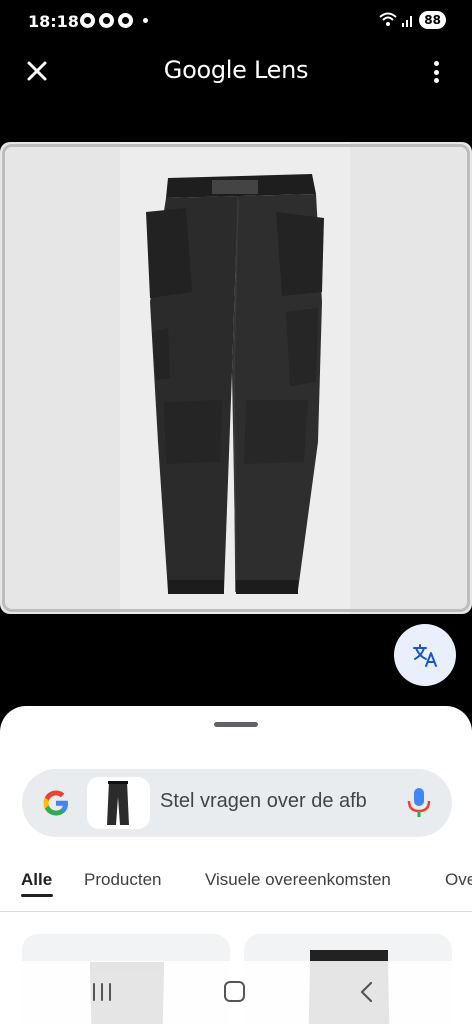 This screenshot has height=1024, width=472. Describe the element at coordinates (367, 992) in the screenshot. I see `back-icon` at that location.